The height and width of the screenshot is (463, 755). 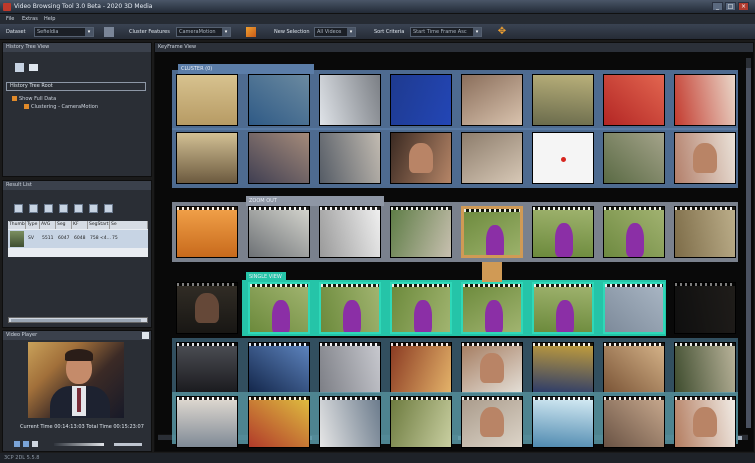 What do you see at coordinates (49, 19) in the screenshot?
I see `menu-help: Help` at bounding box center [49, 19].